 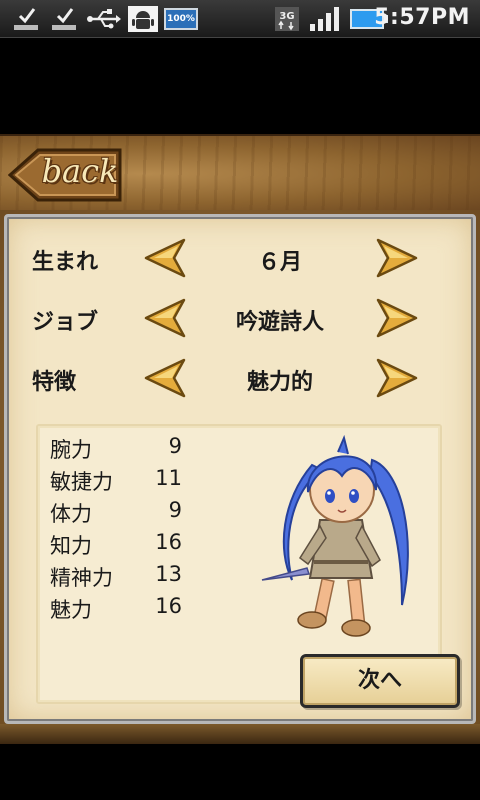 What do you see at coordinates (168, 478) in the screenshot?
I see `stat-agility-value: 11` at bounding box center [168, 478].